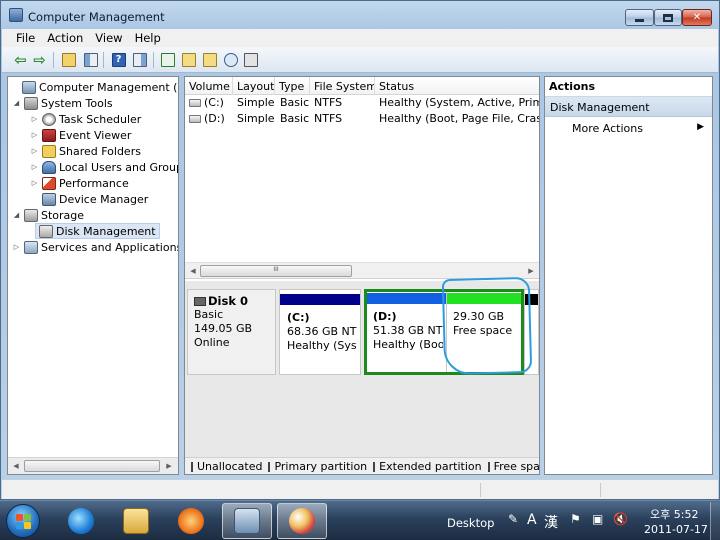  I want to click on taskbar-computer-management, so click(247, 521).